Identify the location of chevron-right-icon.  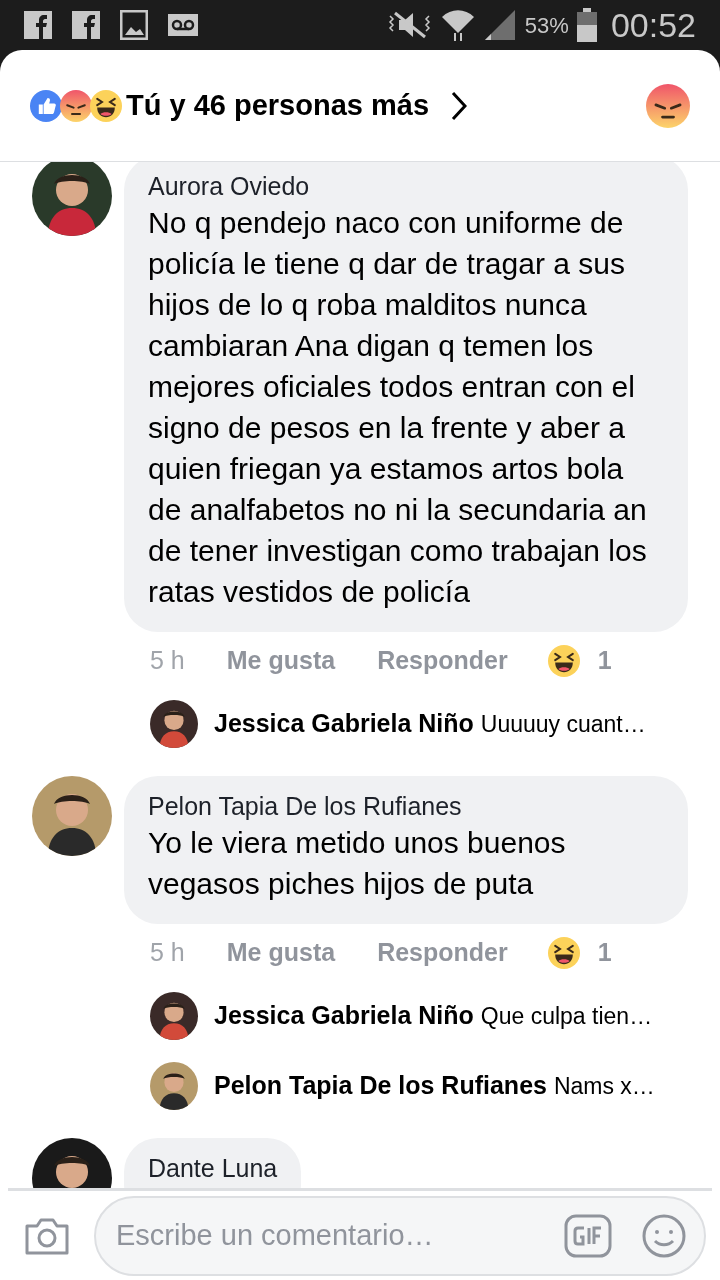
(459, 105).